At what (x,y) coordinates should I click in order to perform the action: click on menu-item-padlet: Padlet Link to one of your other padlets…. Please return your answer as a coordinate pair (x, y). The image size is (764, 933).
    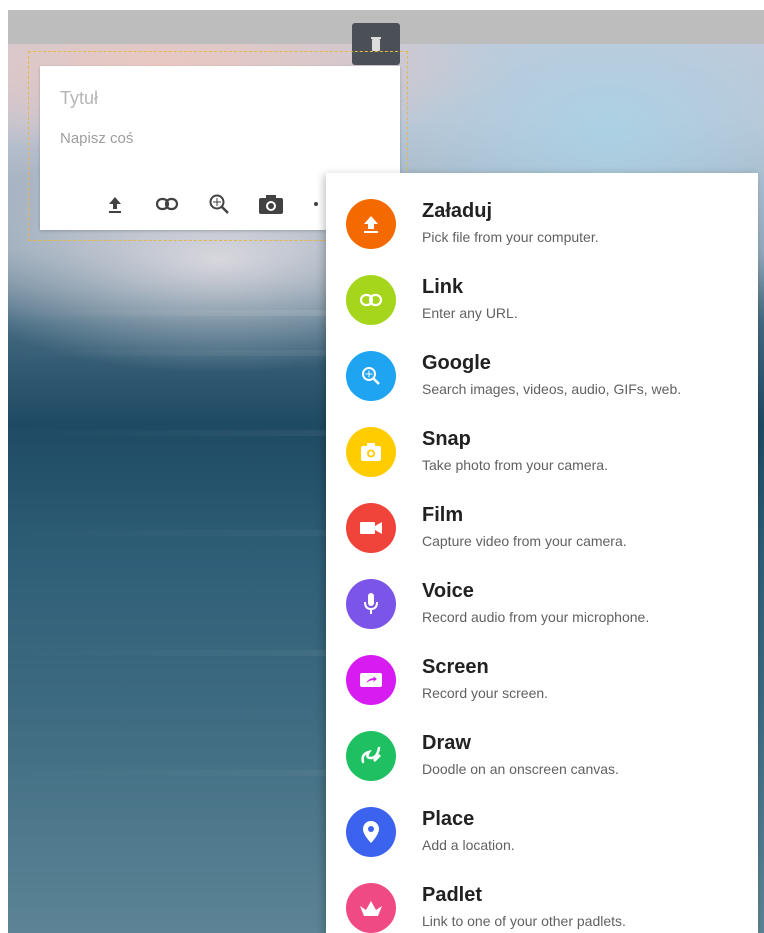
    Looking at the image, I should click on (542, 898).